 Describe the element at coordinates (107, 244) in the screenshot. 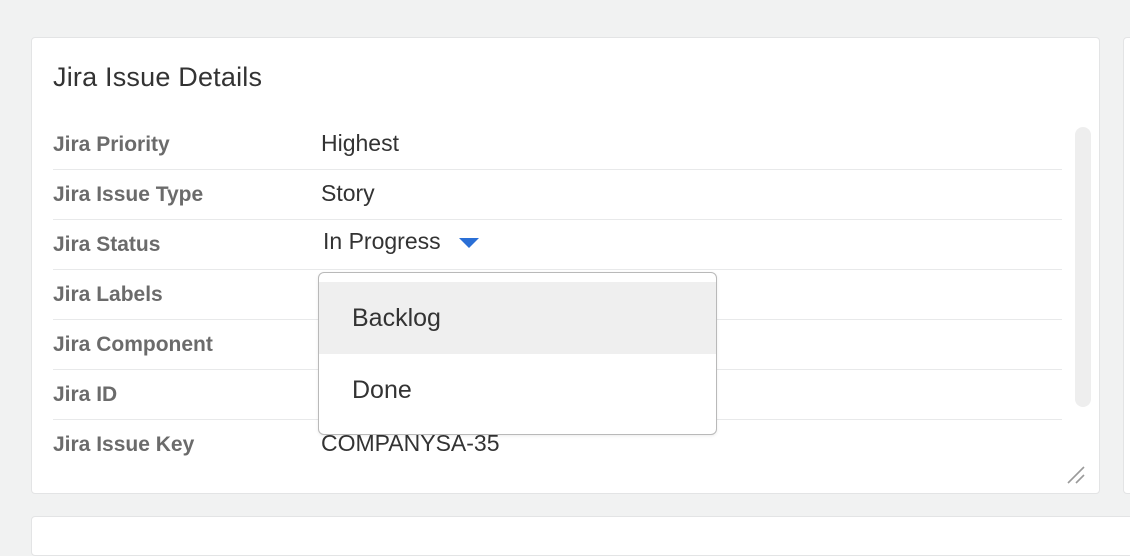

I see `field-label: Jira Status` at that location.